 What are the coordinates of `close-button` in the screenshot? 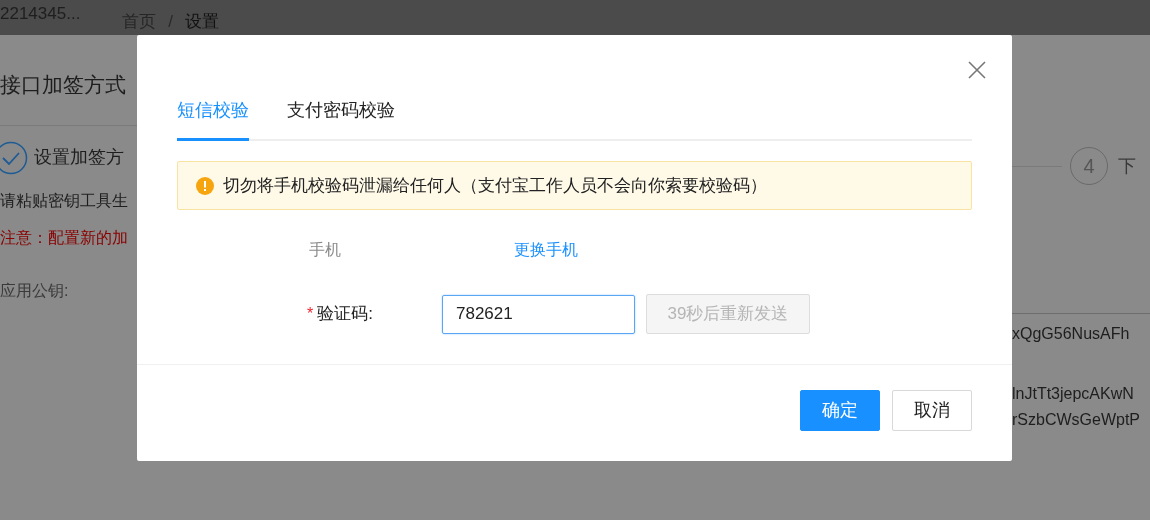 It's located at (977, 70).